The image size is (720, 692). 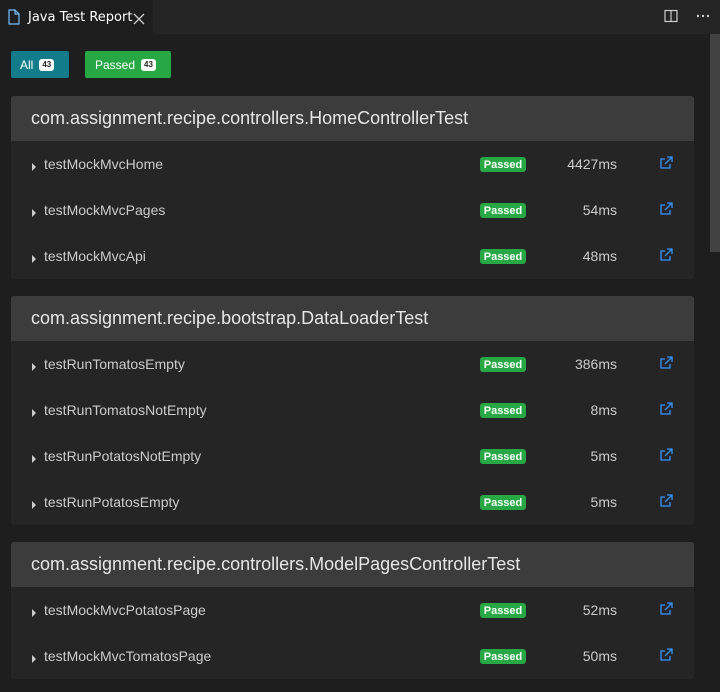 What do you see at coordinates (671, 16) in the screenshot?
I see `split-editor-icon` at bounding box center [671, 16].